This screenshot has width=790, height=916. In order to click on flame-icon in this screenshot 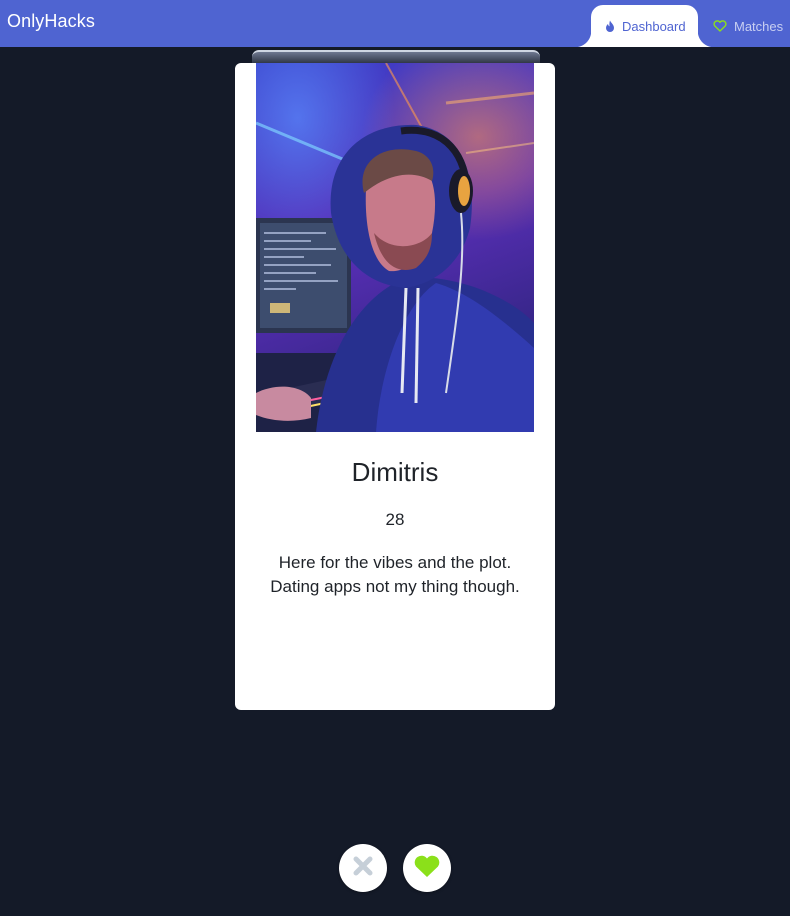, I will do `click(610, 26)`.